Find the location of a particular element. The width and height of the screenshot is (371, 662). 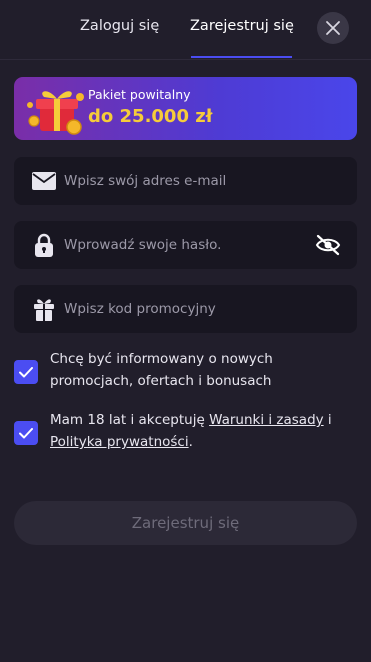

close-button is located at coordinates (333, 28).